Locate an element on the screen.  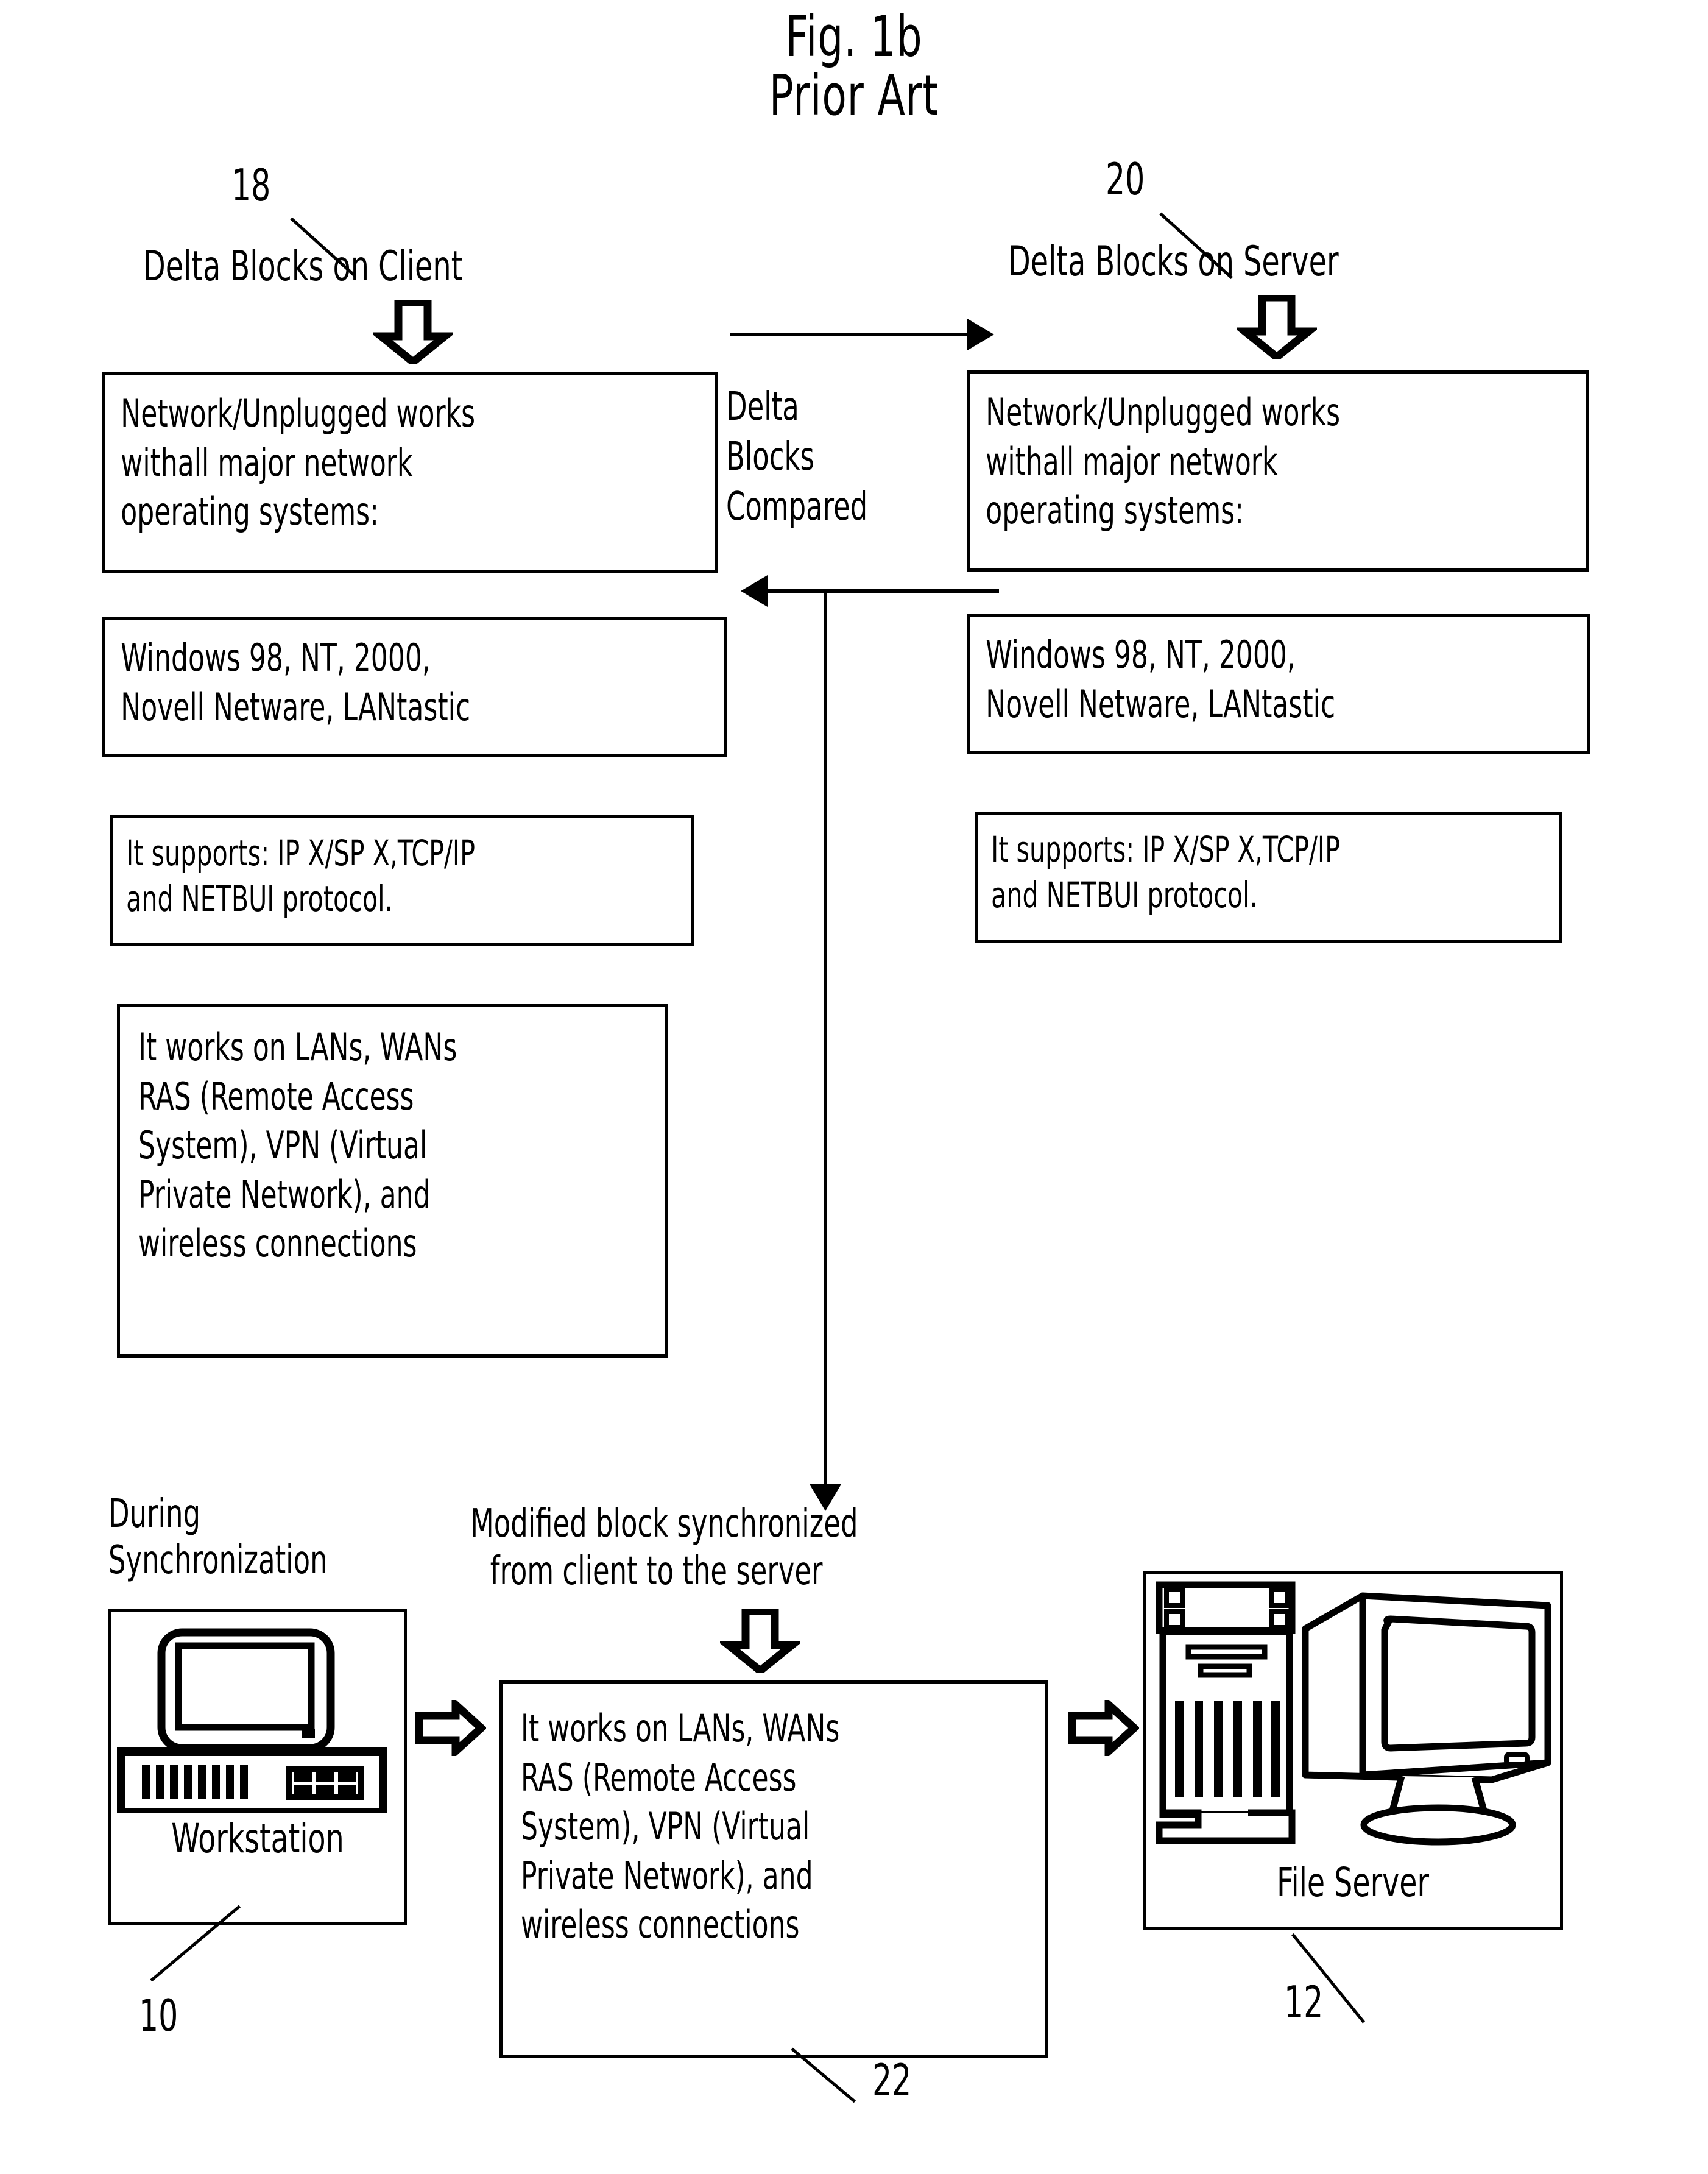
workstation-caption: Workstation is located at coordinates (257, 1838).